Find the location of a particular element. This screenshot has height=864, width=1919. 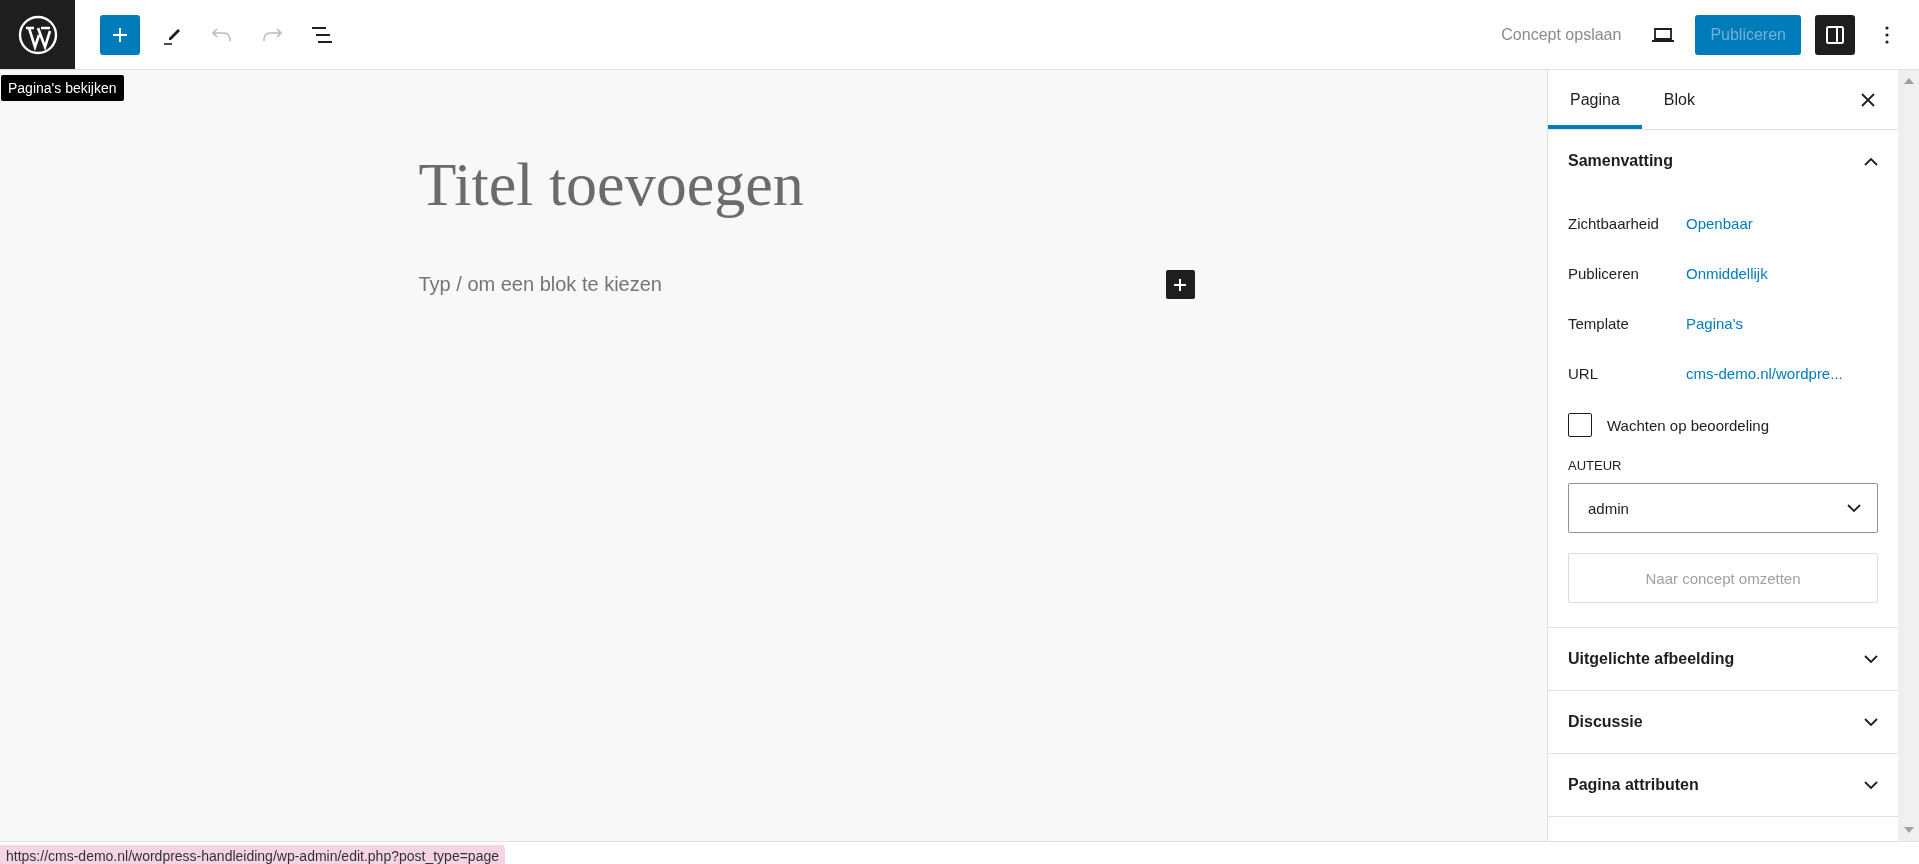

laptop-icon is located at coordinates (1663, 34).